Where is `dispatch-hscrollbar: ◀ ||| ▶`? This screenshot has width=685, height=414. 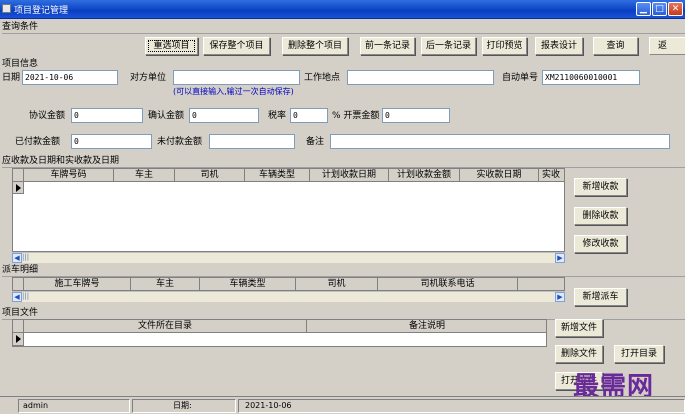
dispatch-hscrollbar: ◀ ||| ▶ is located at coordinates (288, 296).